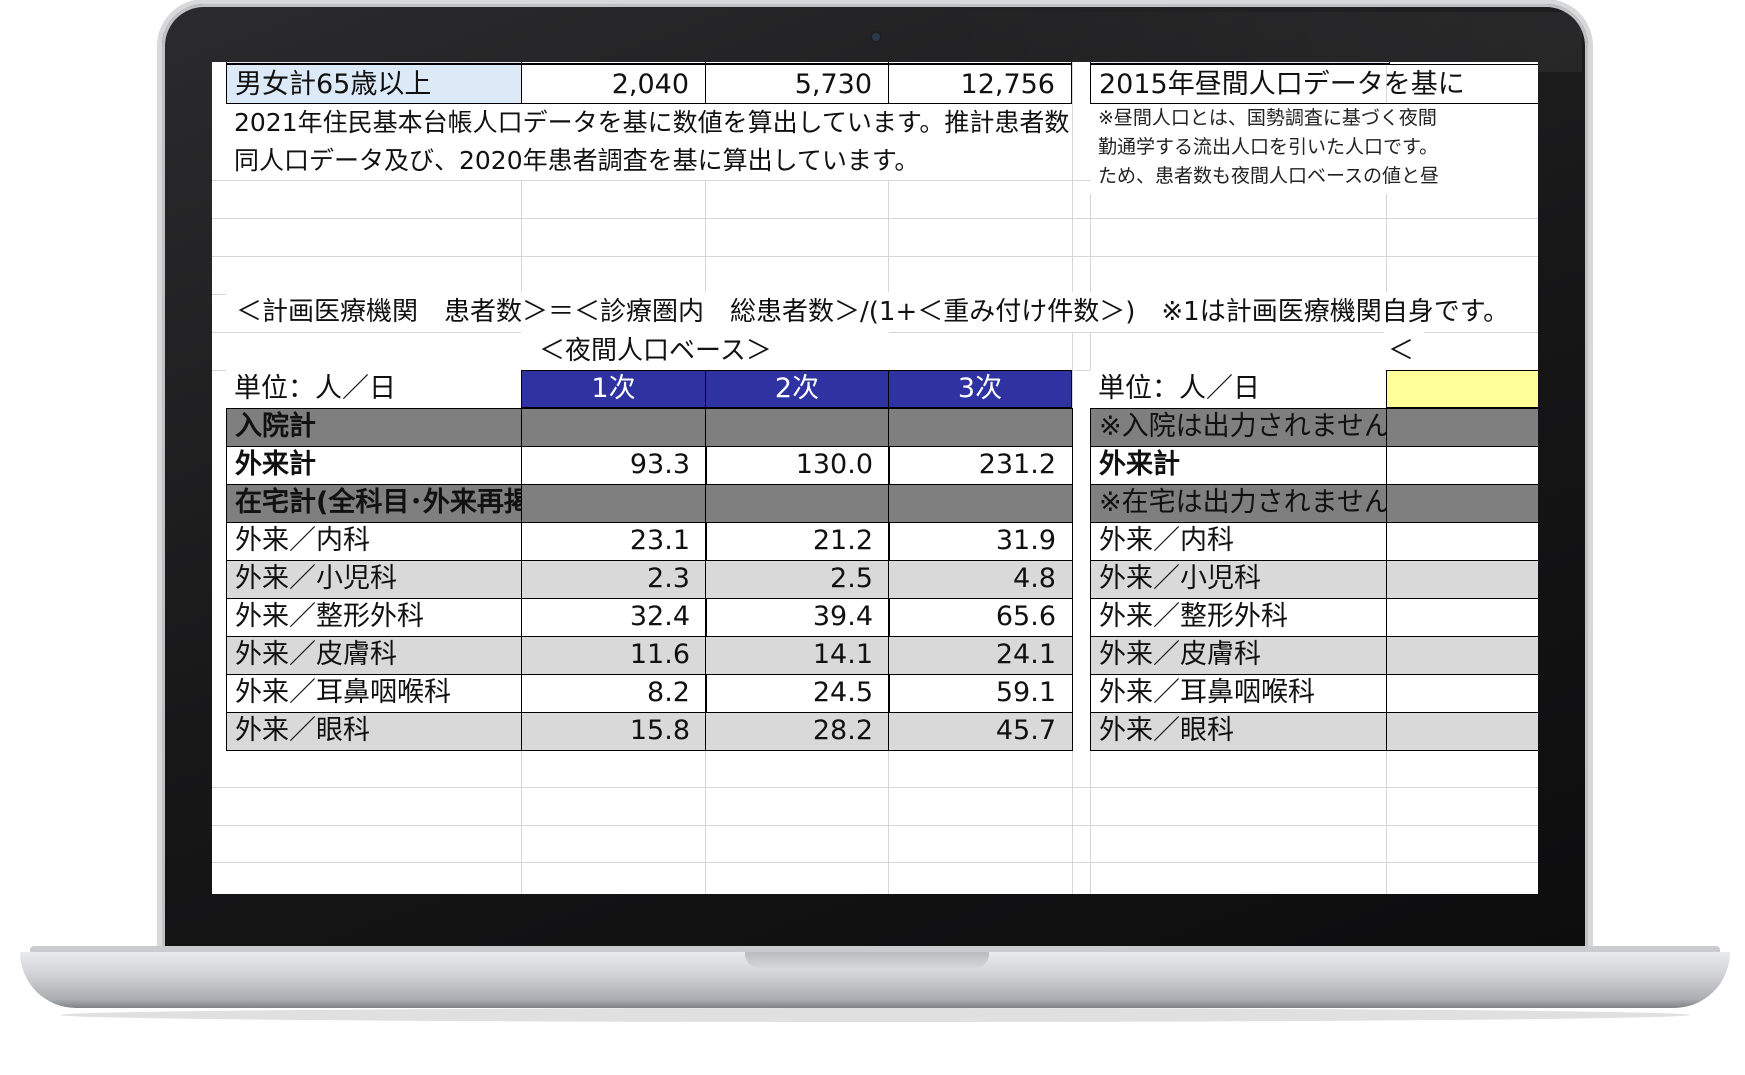 The height and width of the screenshot is (1075, 1745). Describe the element at coordinates (980, 389) in the screenshot. I see `column-header-3: 3次` at that location.